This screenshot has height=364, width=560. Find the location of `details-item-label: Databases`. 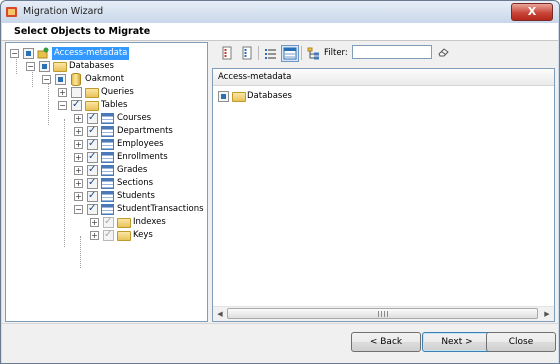

details-item-label: Databases is located at coordinates (269, 96).